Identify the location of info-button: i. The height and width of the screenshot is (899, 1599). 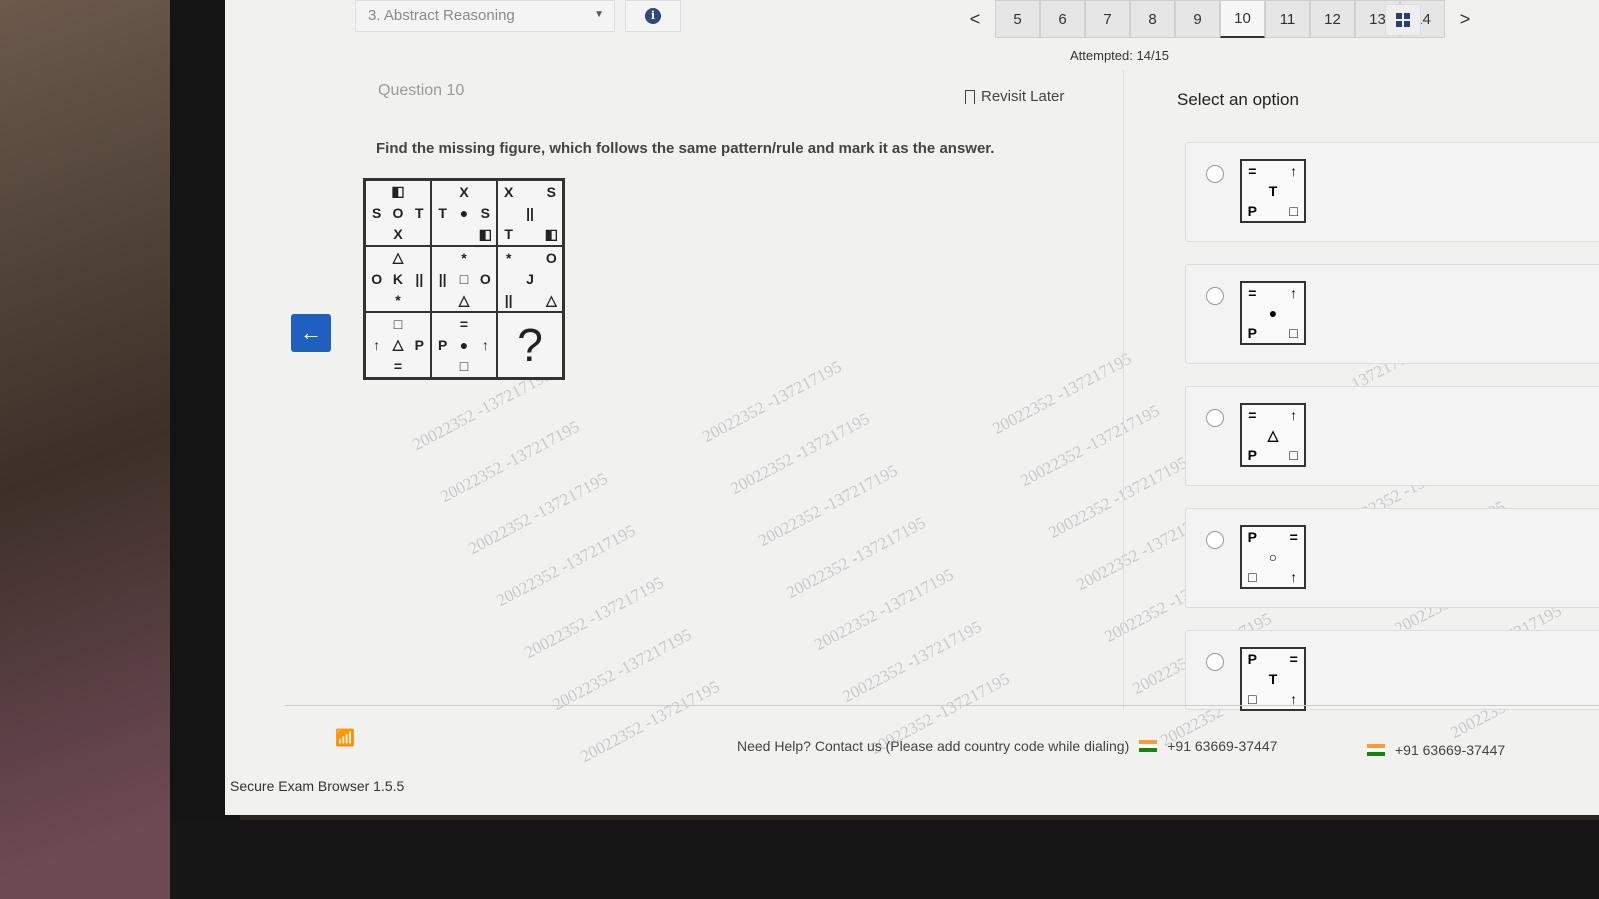
(653, 16).